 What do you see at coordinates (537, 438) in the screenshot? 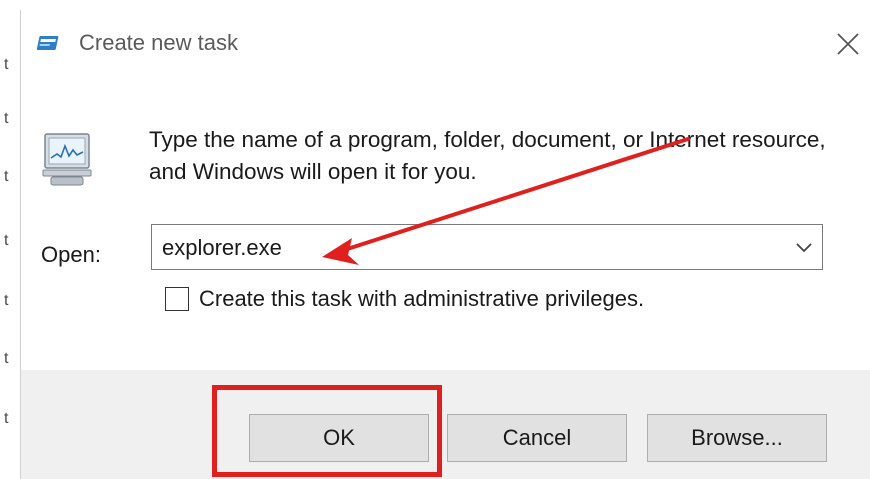
I see `cancel-button: Cancel` at bounding box center [537, 438].